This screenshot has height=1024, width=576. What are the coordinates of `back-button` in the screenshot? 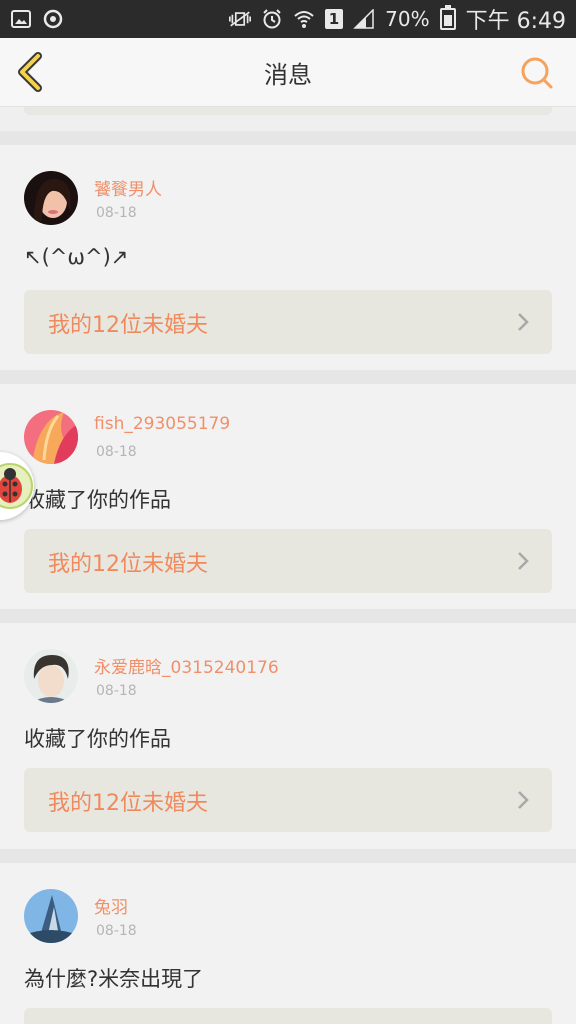 It's located at (32, 72).